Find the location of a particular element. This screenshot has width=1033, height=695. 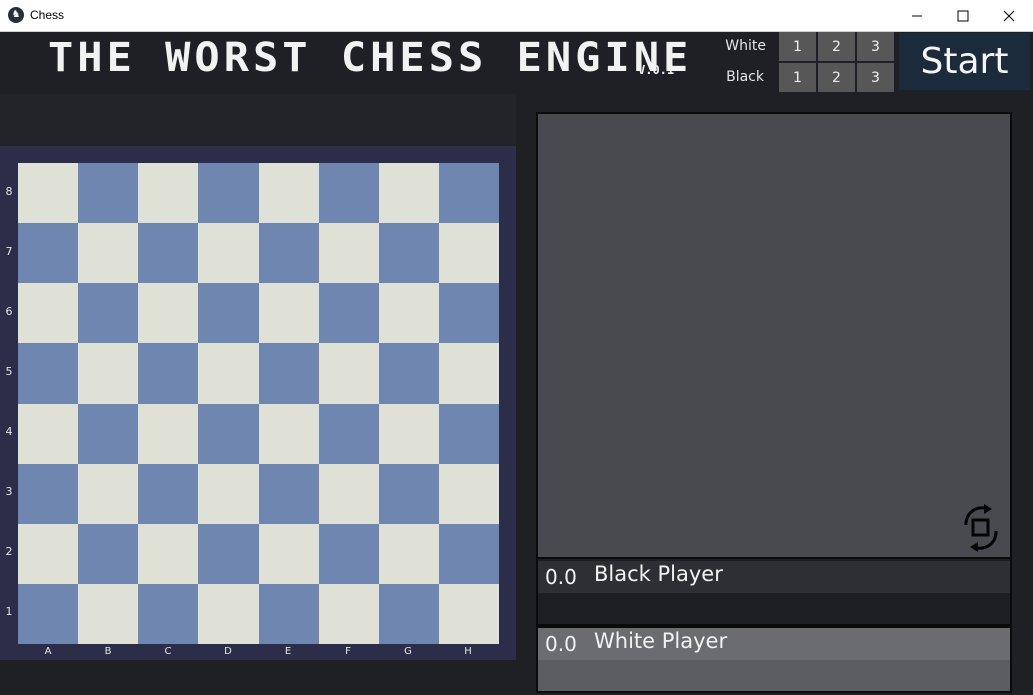

board-square-a4 is located at coordinates (48, 433).